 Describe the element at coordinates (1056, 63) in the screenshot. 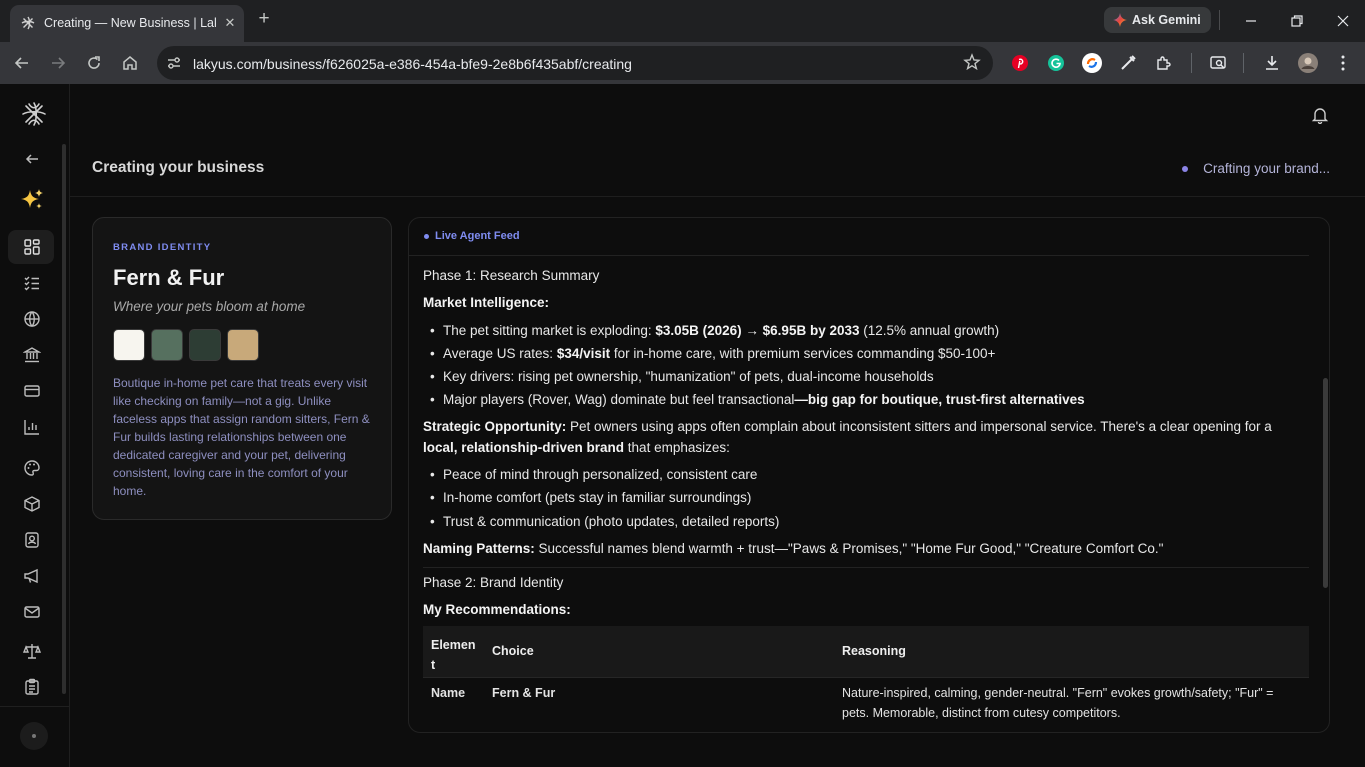

I see `grammarly-icon` at that location.